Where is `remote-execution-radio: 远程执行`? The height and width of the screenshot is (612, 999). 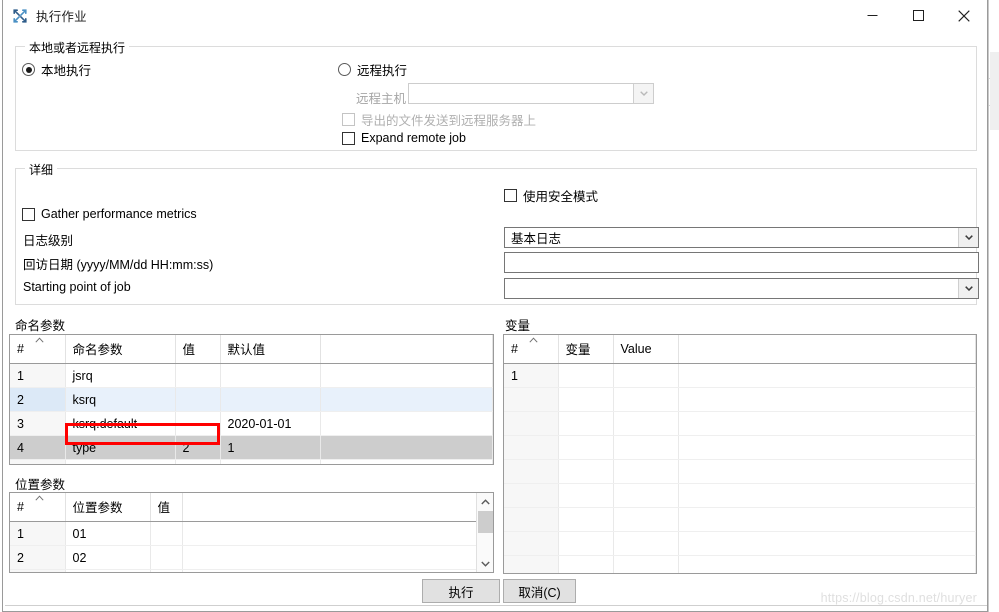
remote-execution-radio: 远程执行 is located at coordinates (372, 69).